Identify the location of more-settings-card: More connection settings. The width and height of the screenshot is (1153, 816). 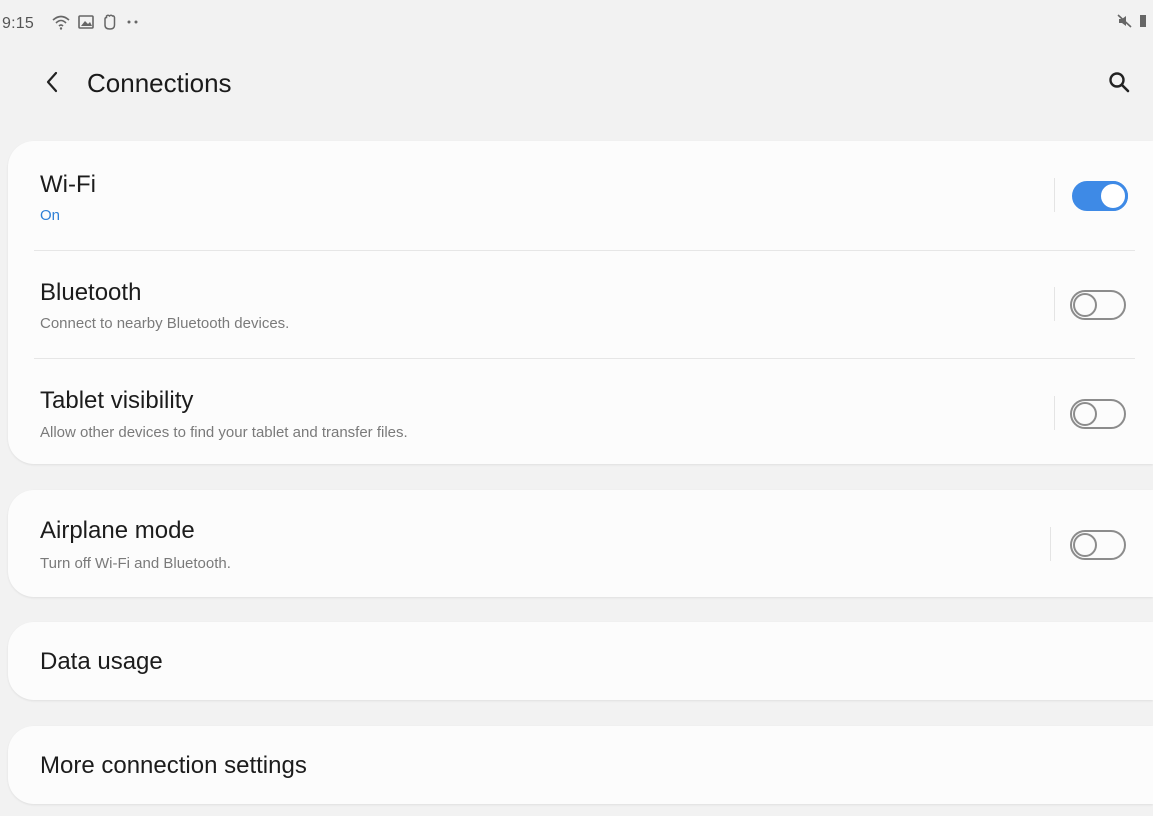
(580, 765).